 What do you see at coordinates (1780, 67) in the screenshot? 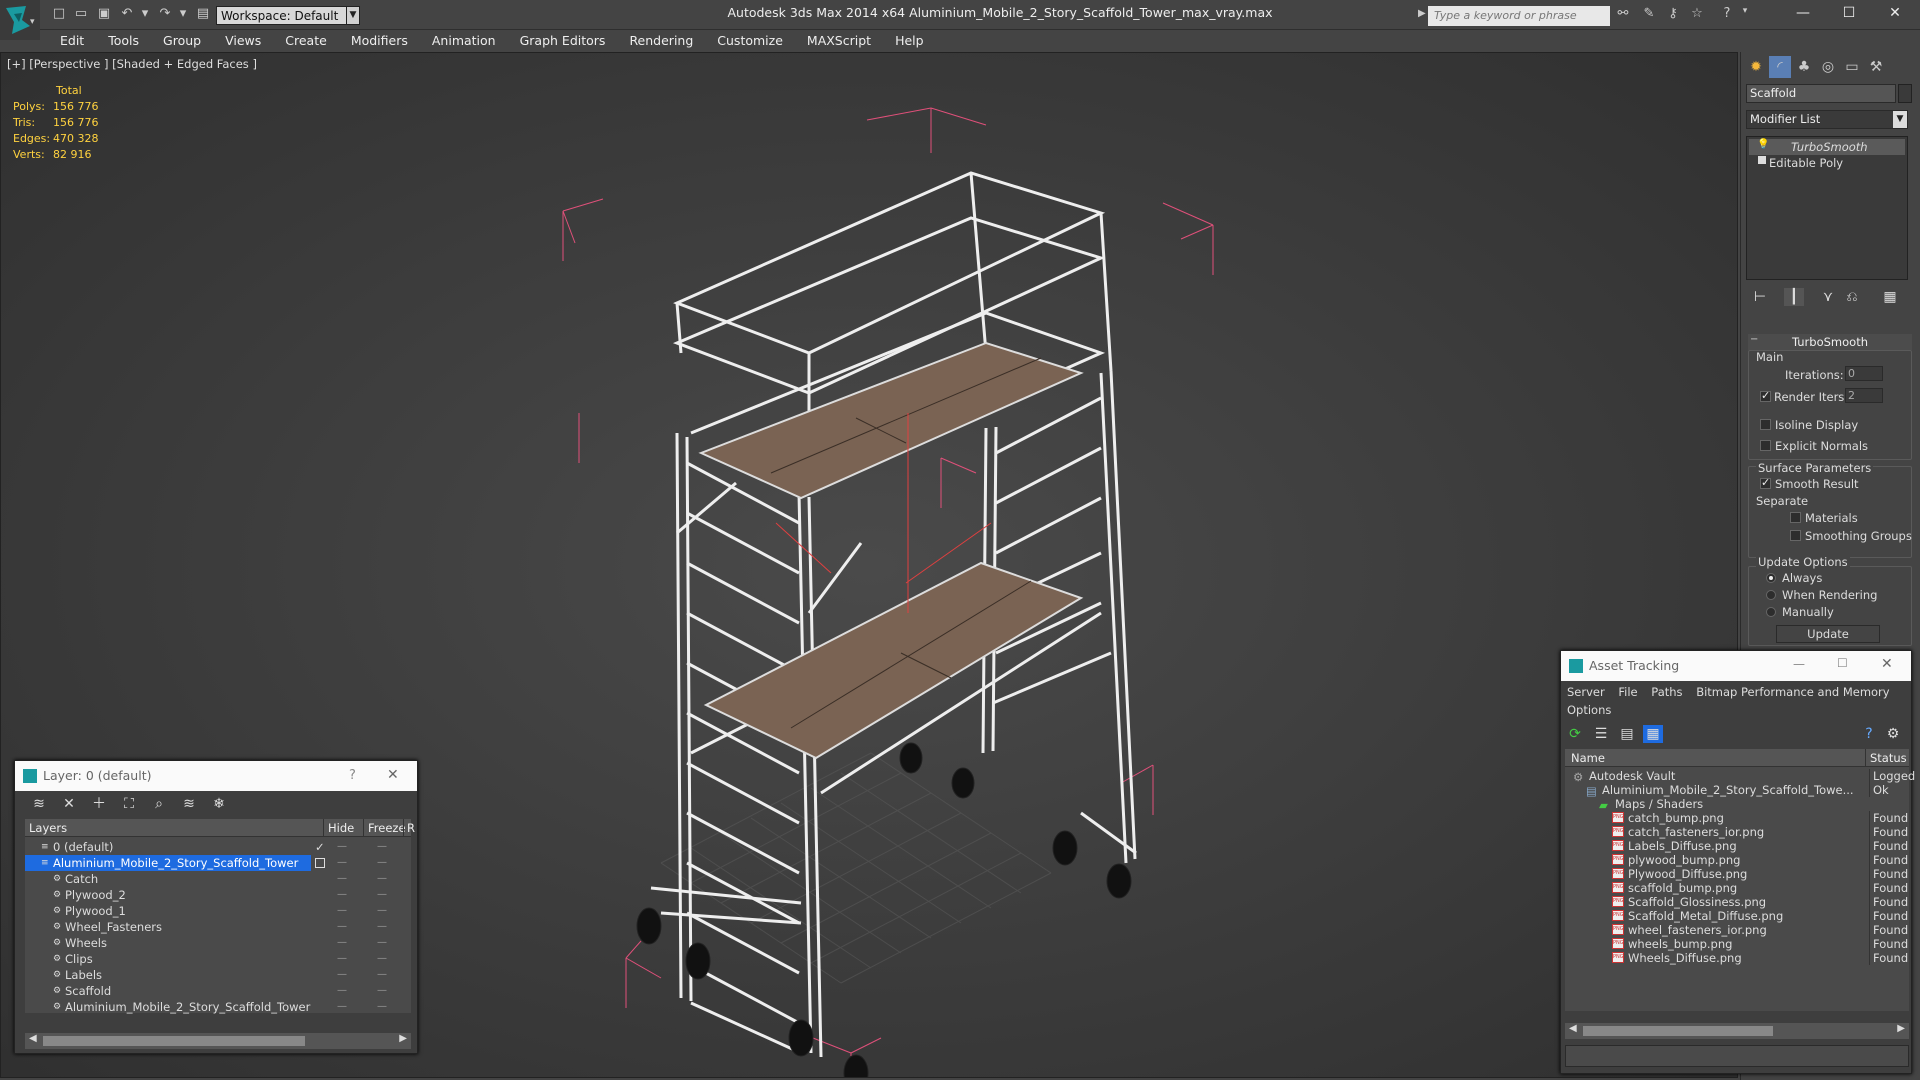
I see `modify-tab-icon: ◜` at bounding box center [1780, 67].